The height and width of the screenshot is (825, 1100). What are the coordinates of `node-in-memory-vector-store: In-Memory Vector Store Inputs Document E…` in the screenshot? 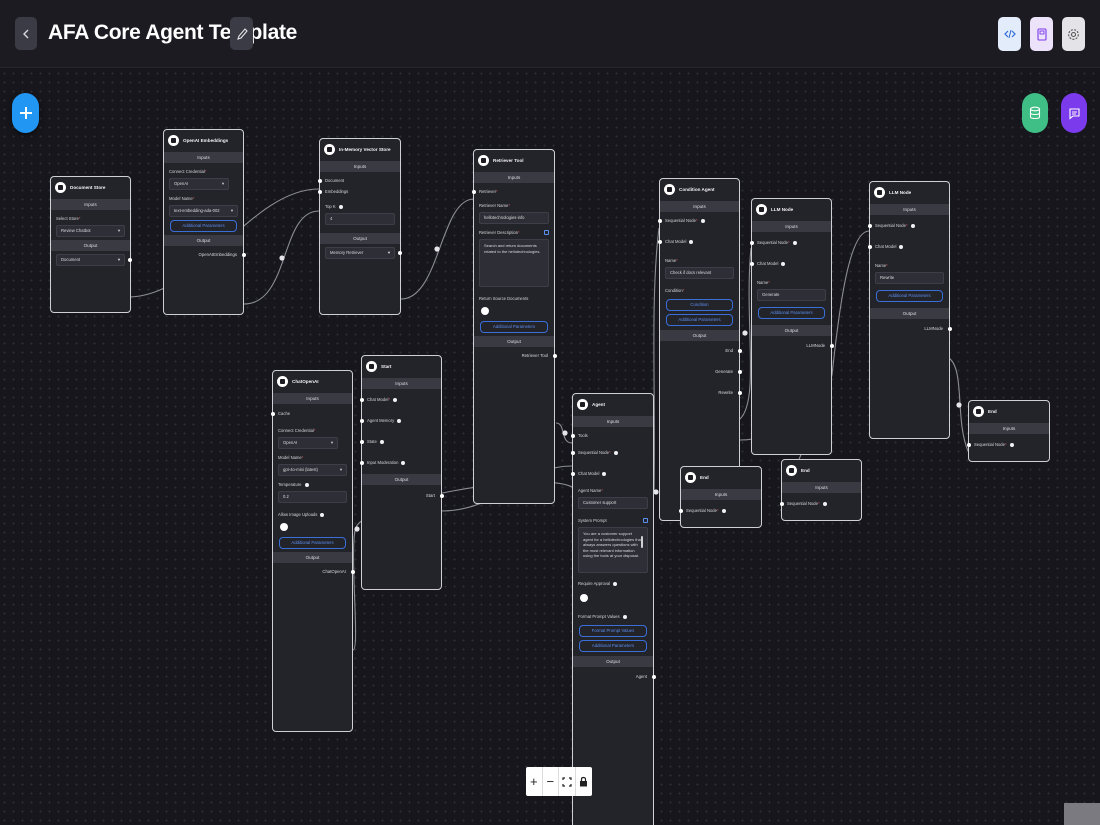 It's located at (359, 226).